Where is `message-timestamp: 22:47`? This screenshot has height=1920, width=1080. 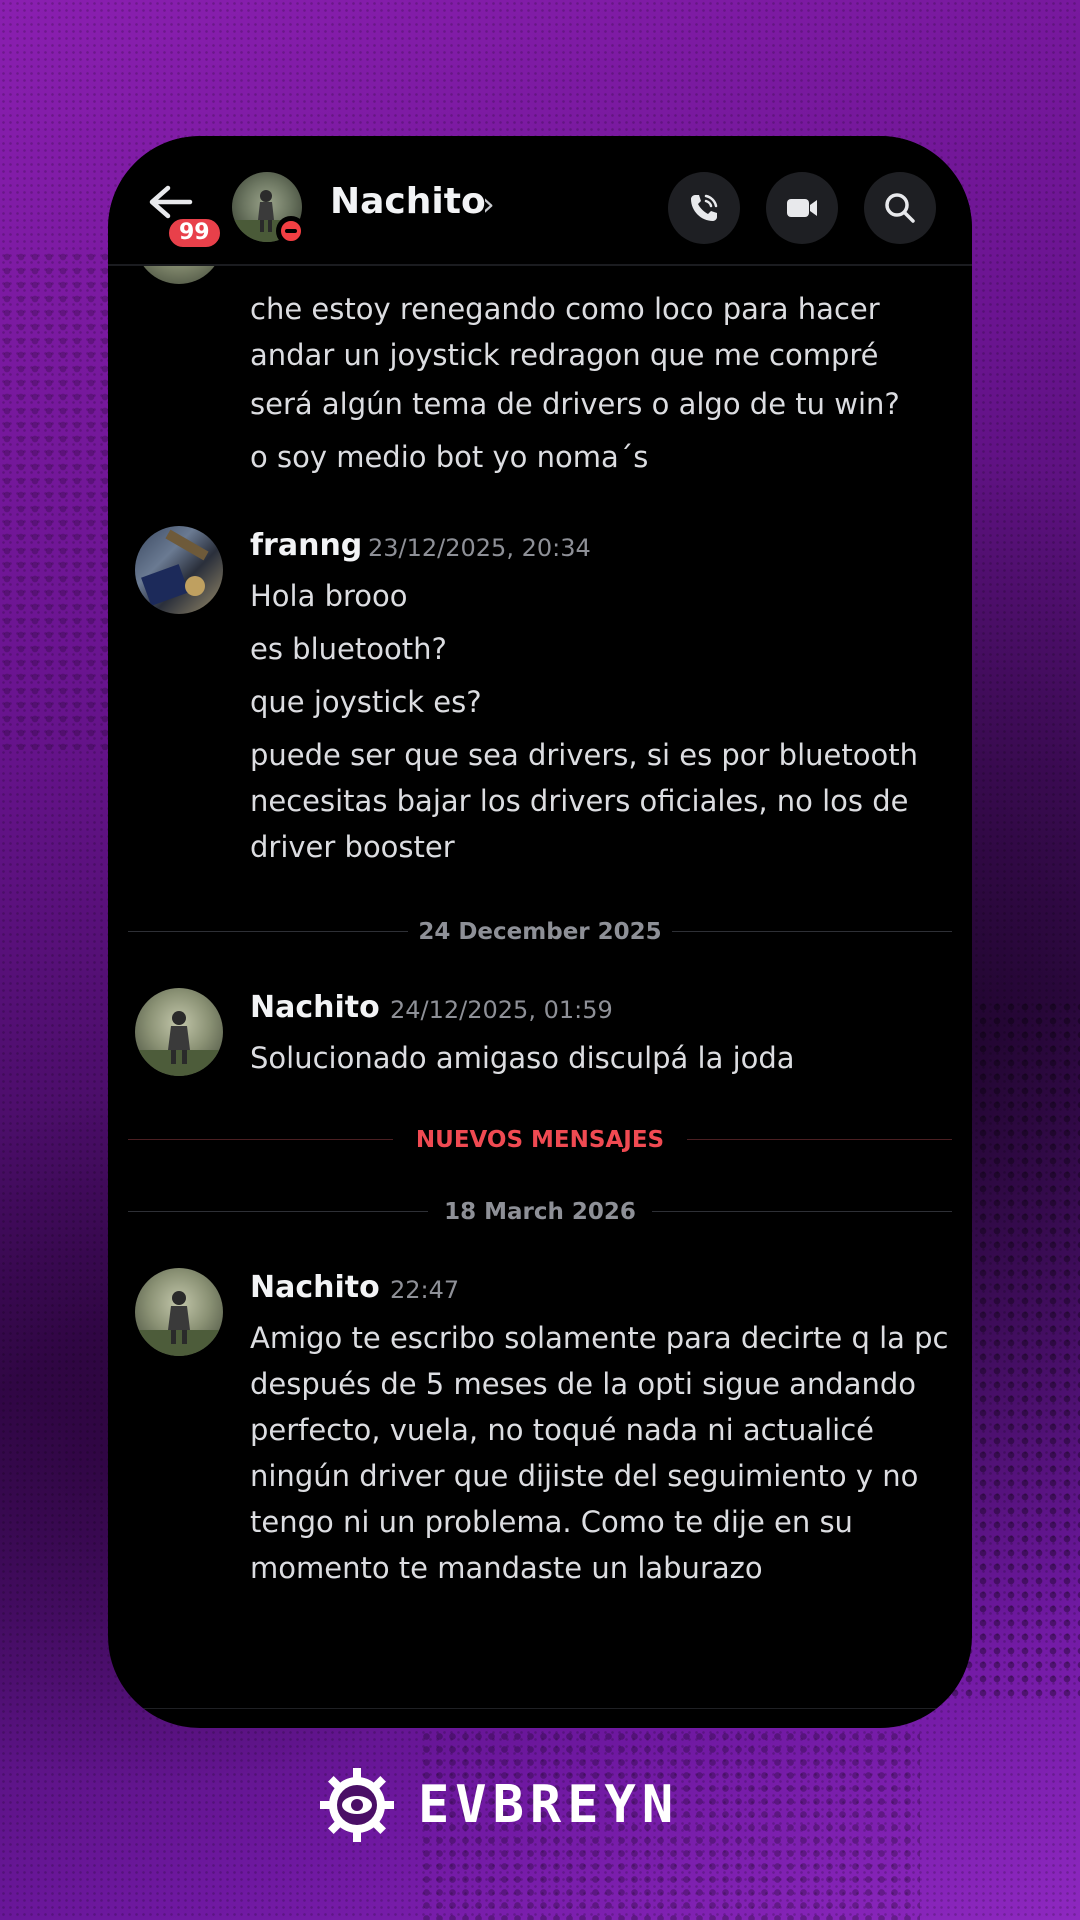
message-timestamp: 22:47 is located at coordinates (425, 1290).